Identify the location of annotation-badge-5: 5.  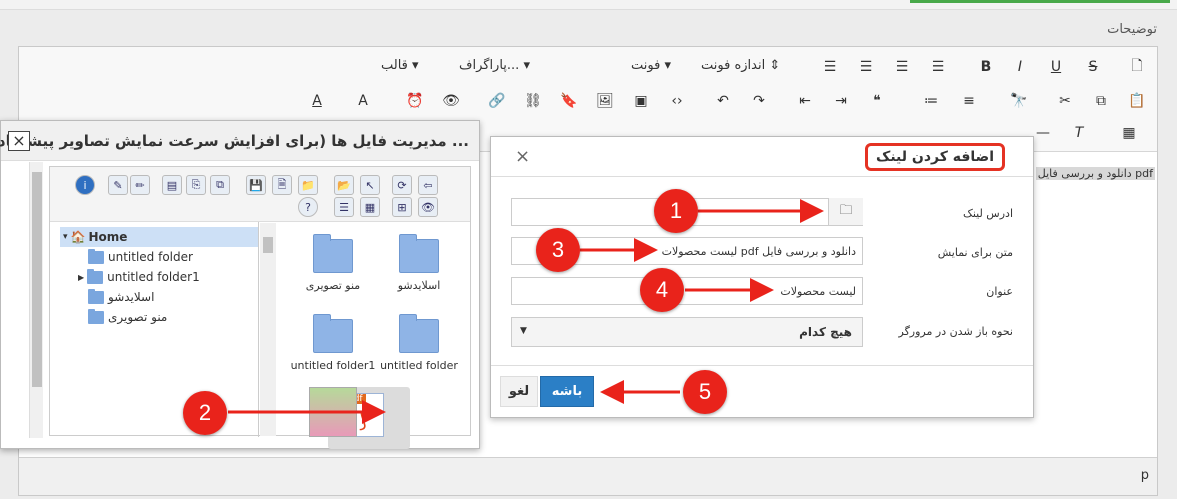
(705, 392).